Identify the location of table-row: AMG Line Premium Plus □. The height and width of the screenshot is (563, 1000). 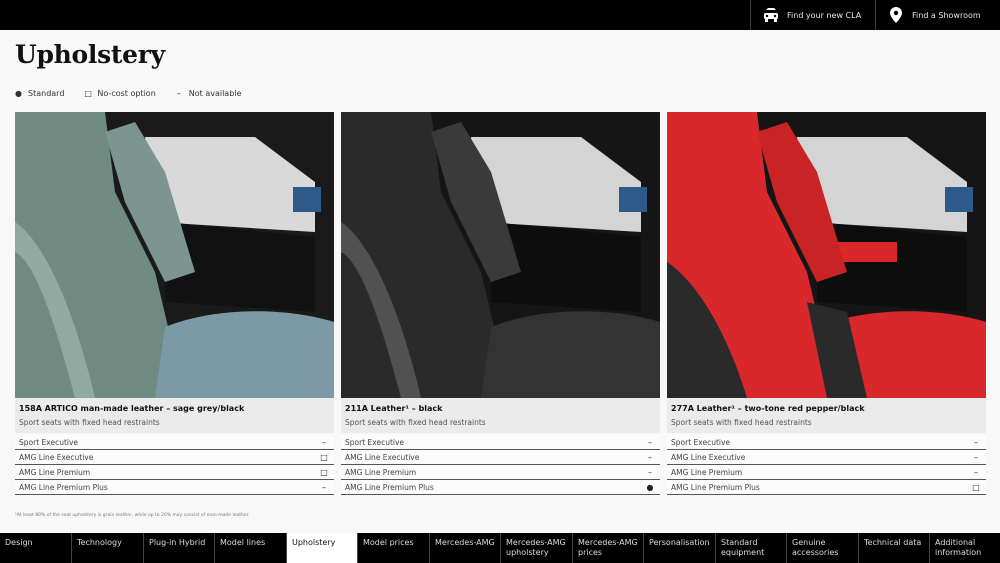
(826, 487).